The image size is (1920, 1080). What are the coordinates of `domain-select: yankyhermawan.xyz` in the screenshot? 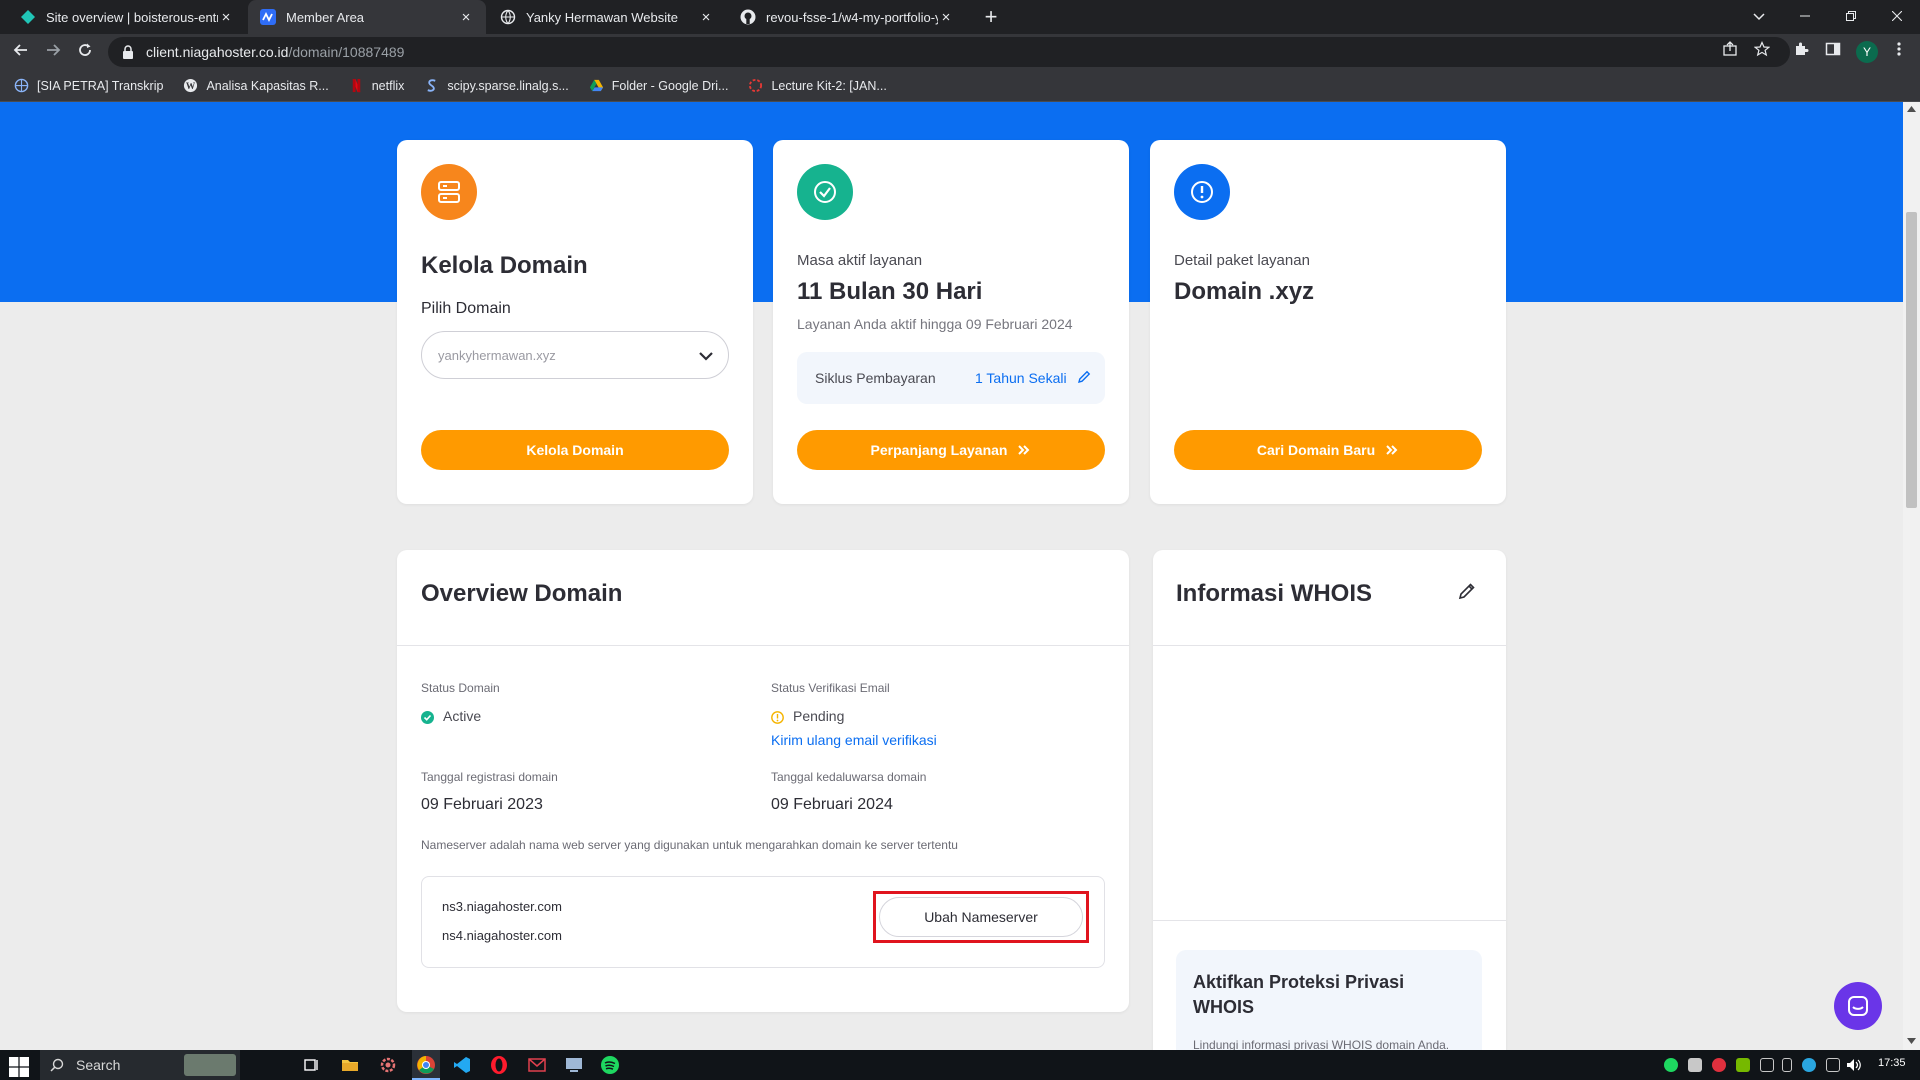 It's located at (575, 355).